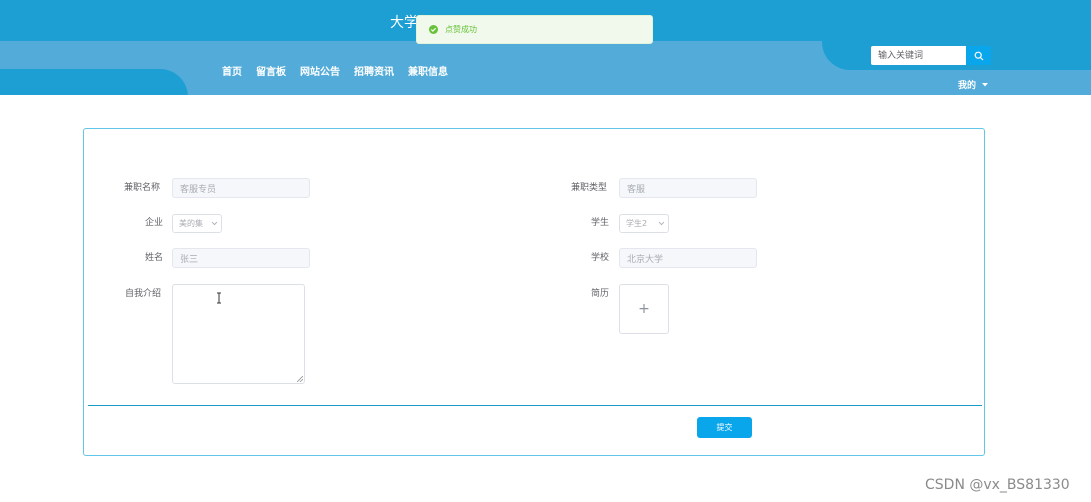 The image size is (1091, 502). I want to click on nav-announcements: 网站公告, so click(320, 70).